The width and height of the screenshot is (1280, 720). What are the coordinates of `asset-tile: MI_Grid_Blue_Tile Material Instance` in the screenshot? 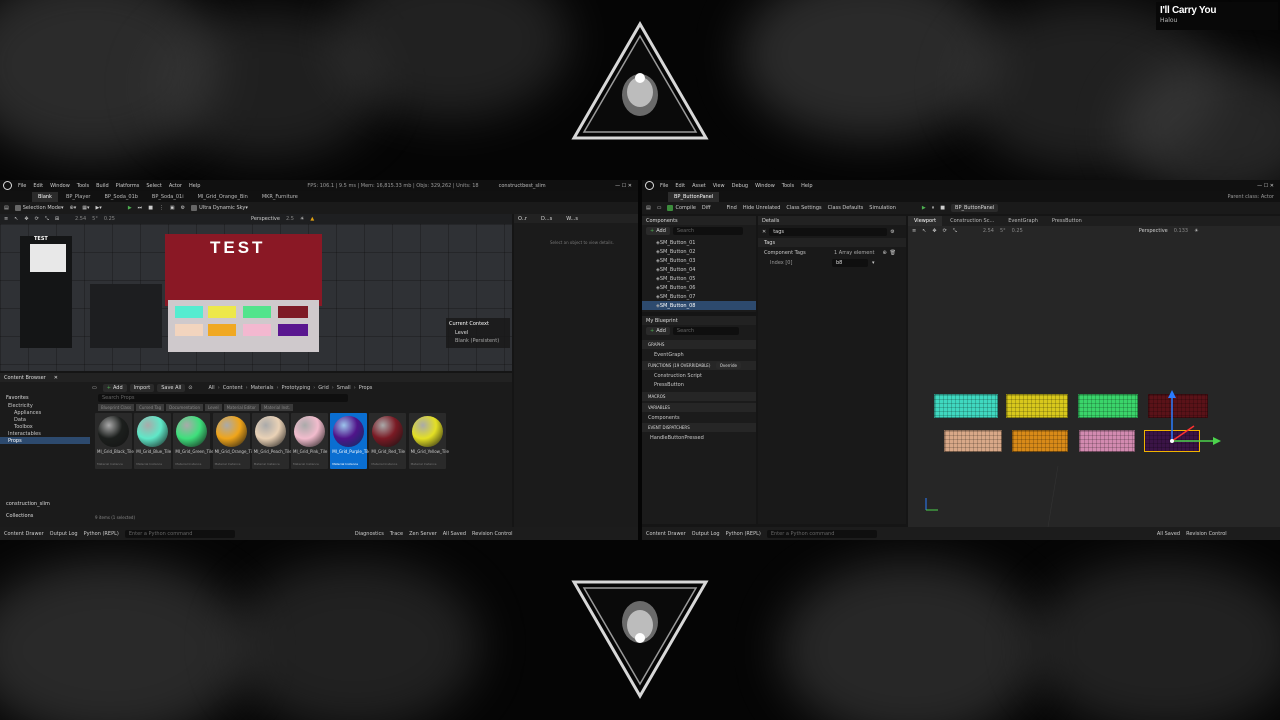 It's located at (153, 441).